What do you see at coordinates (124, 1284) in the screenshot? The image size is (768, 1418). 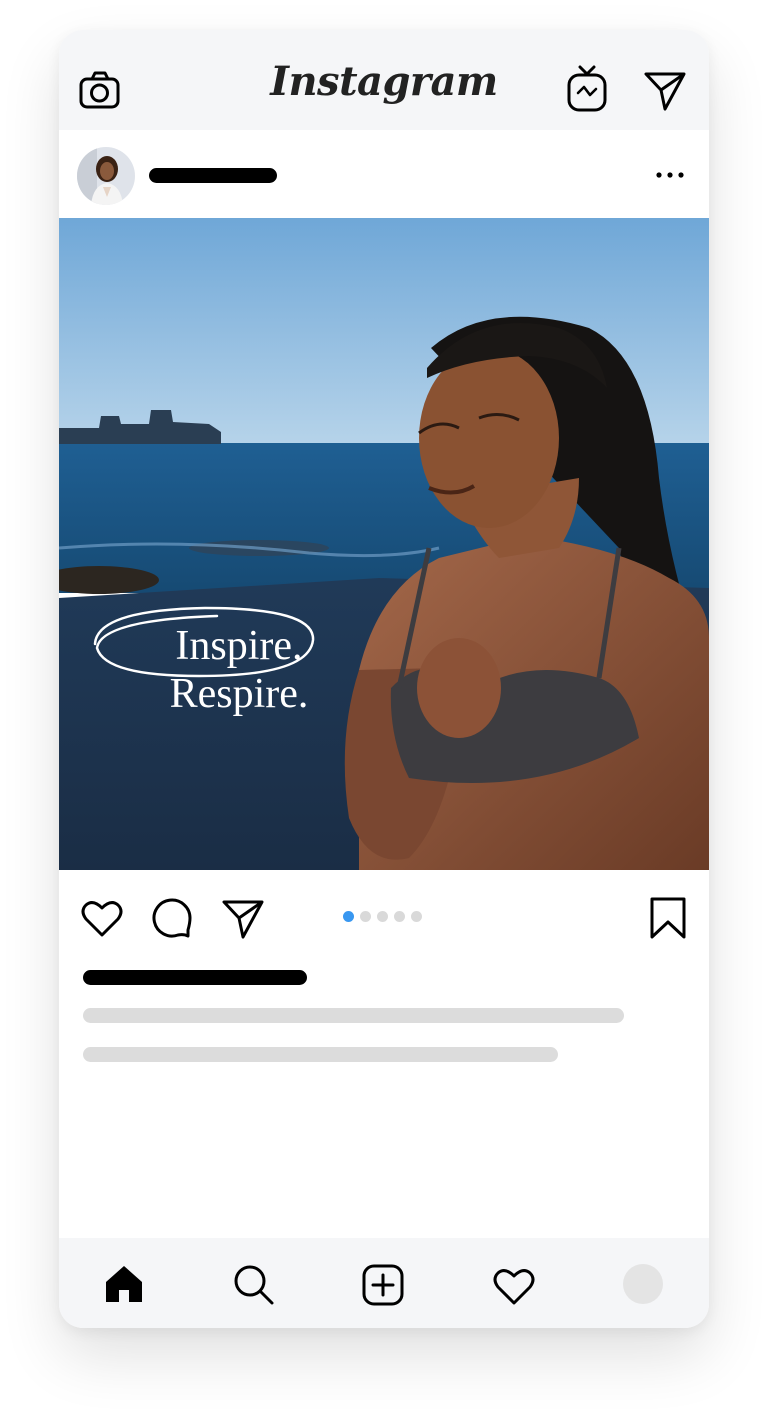 I see `home-icon` at bounding box center [124, 1284].